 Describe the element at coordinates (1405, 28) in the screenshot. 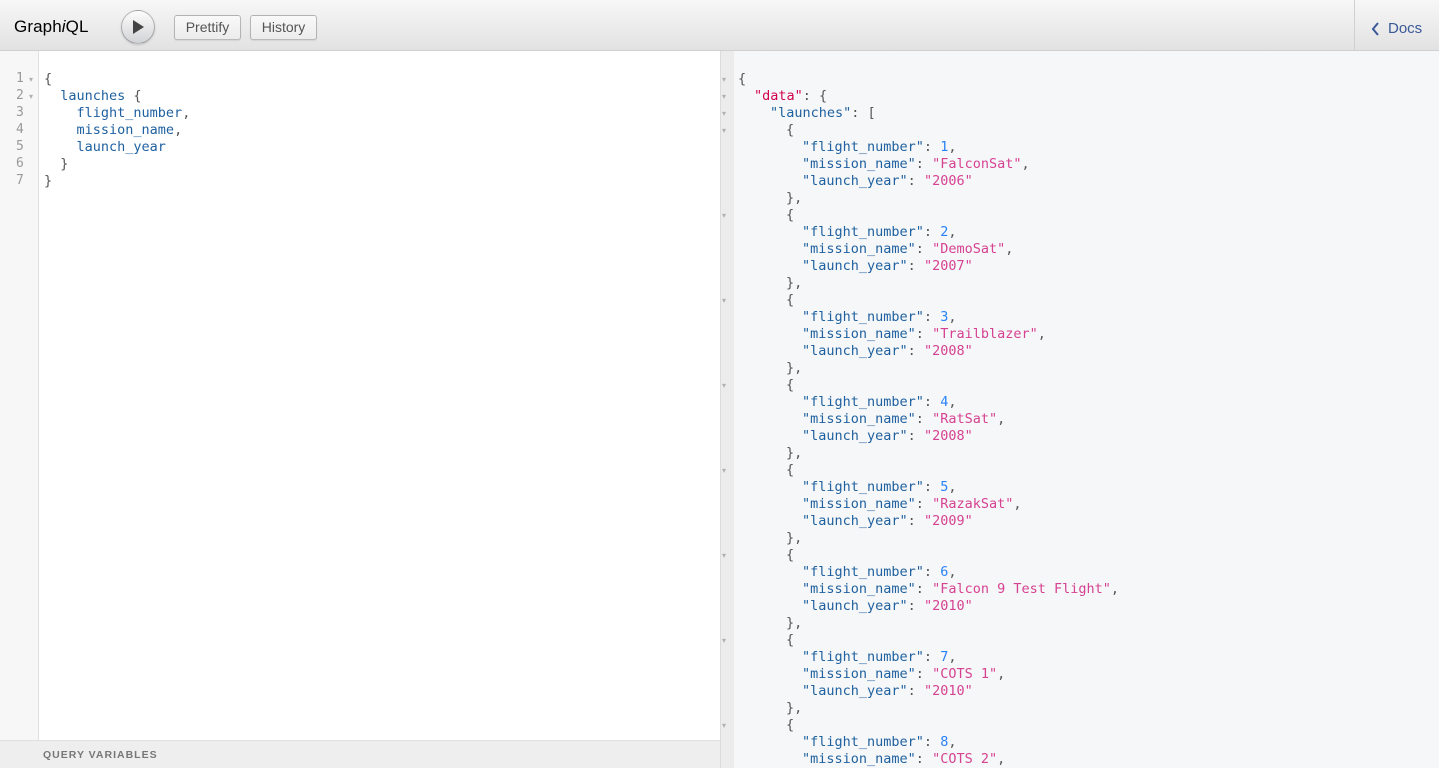

I see `docs-label: Docs` at that location.